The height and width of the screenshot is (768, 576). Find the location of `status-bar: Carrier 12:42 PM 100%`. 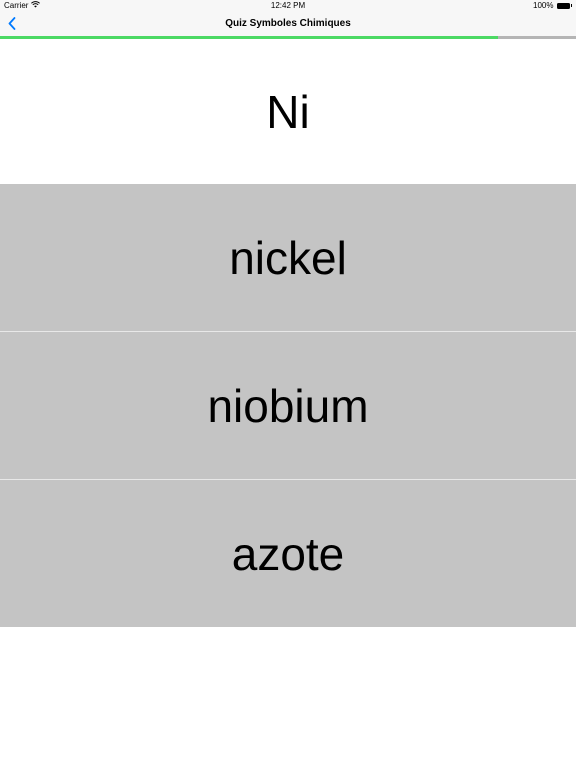

status-bar: Carrier 12:42 PM 100% is located at coordinates (288, 5).